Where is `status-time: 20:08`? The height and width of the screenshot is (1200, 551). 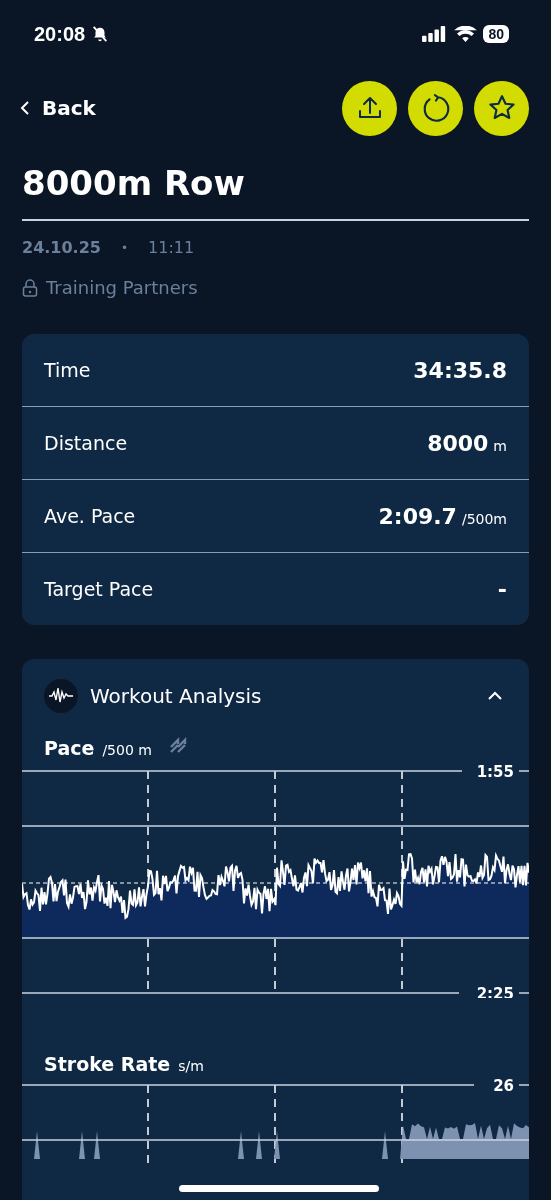
status-time: 20:08 is located at coordinates (60, 34).